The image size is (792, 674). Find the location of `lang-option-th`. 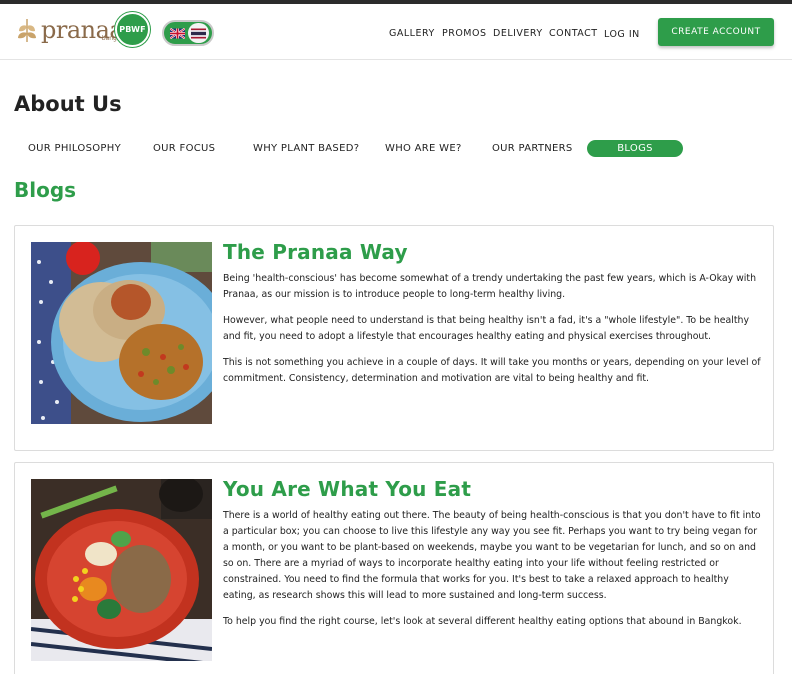

lang-option-th is located at coordinates (198, 33).